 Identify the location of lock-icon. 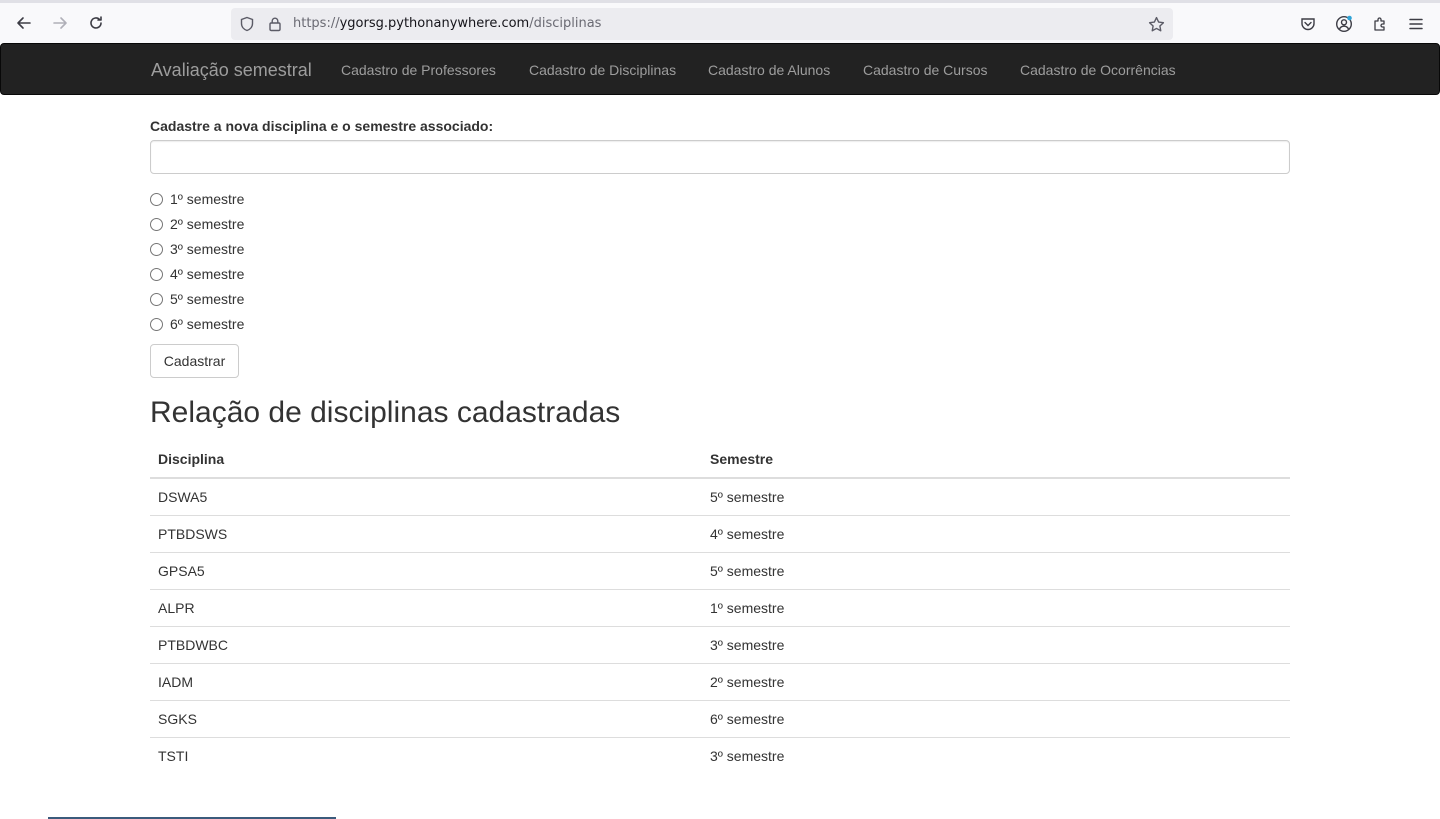
(275, 24).